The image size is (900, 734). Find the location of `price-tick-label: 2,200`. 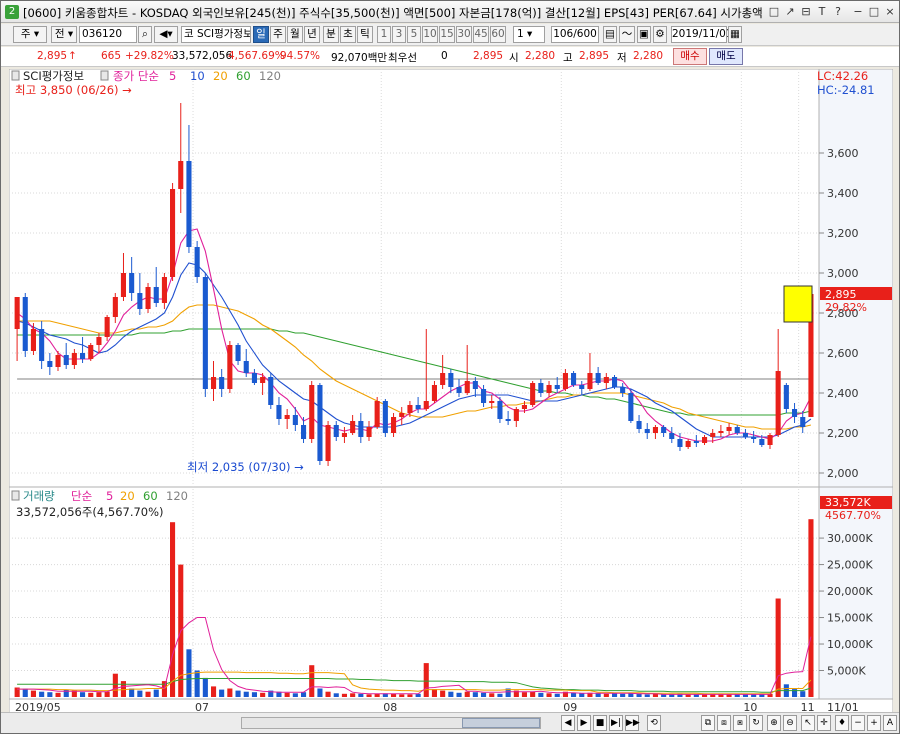

price-tick-label: 2,200 is located at coordinates (843, 433).